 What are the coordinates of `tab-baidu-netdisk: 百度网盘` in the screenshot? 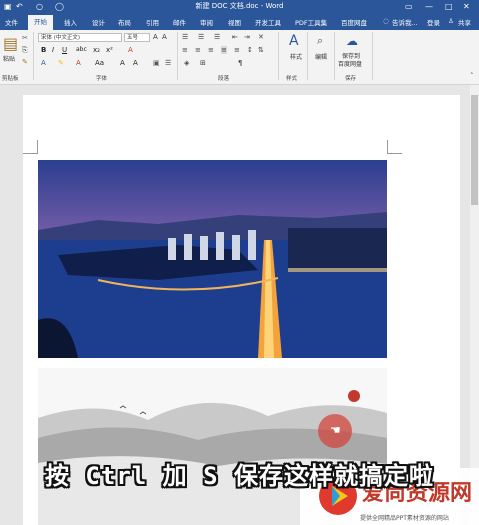 It's located at (354, 22).